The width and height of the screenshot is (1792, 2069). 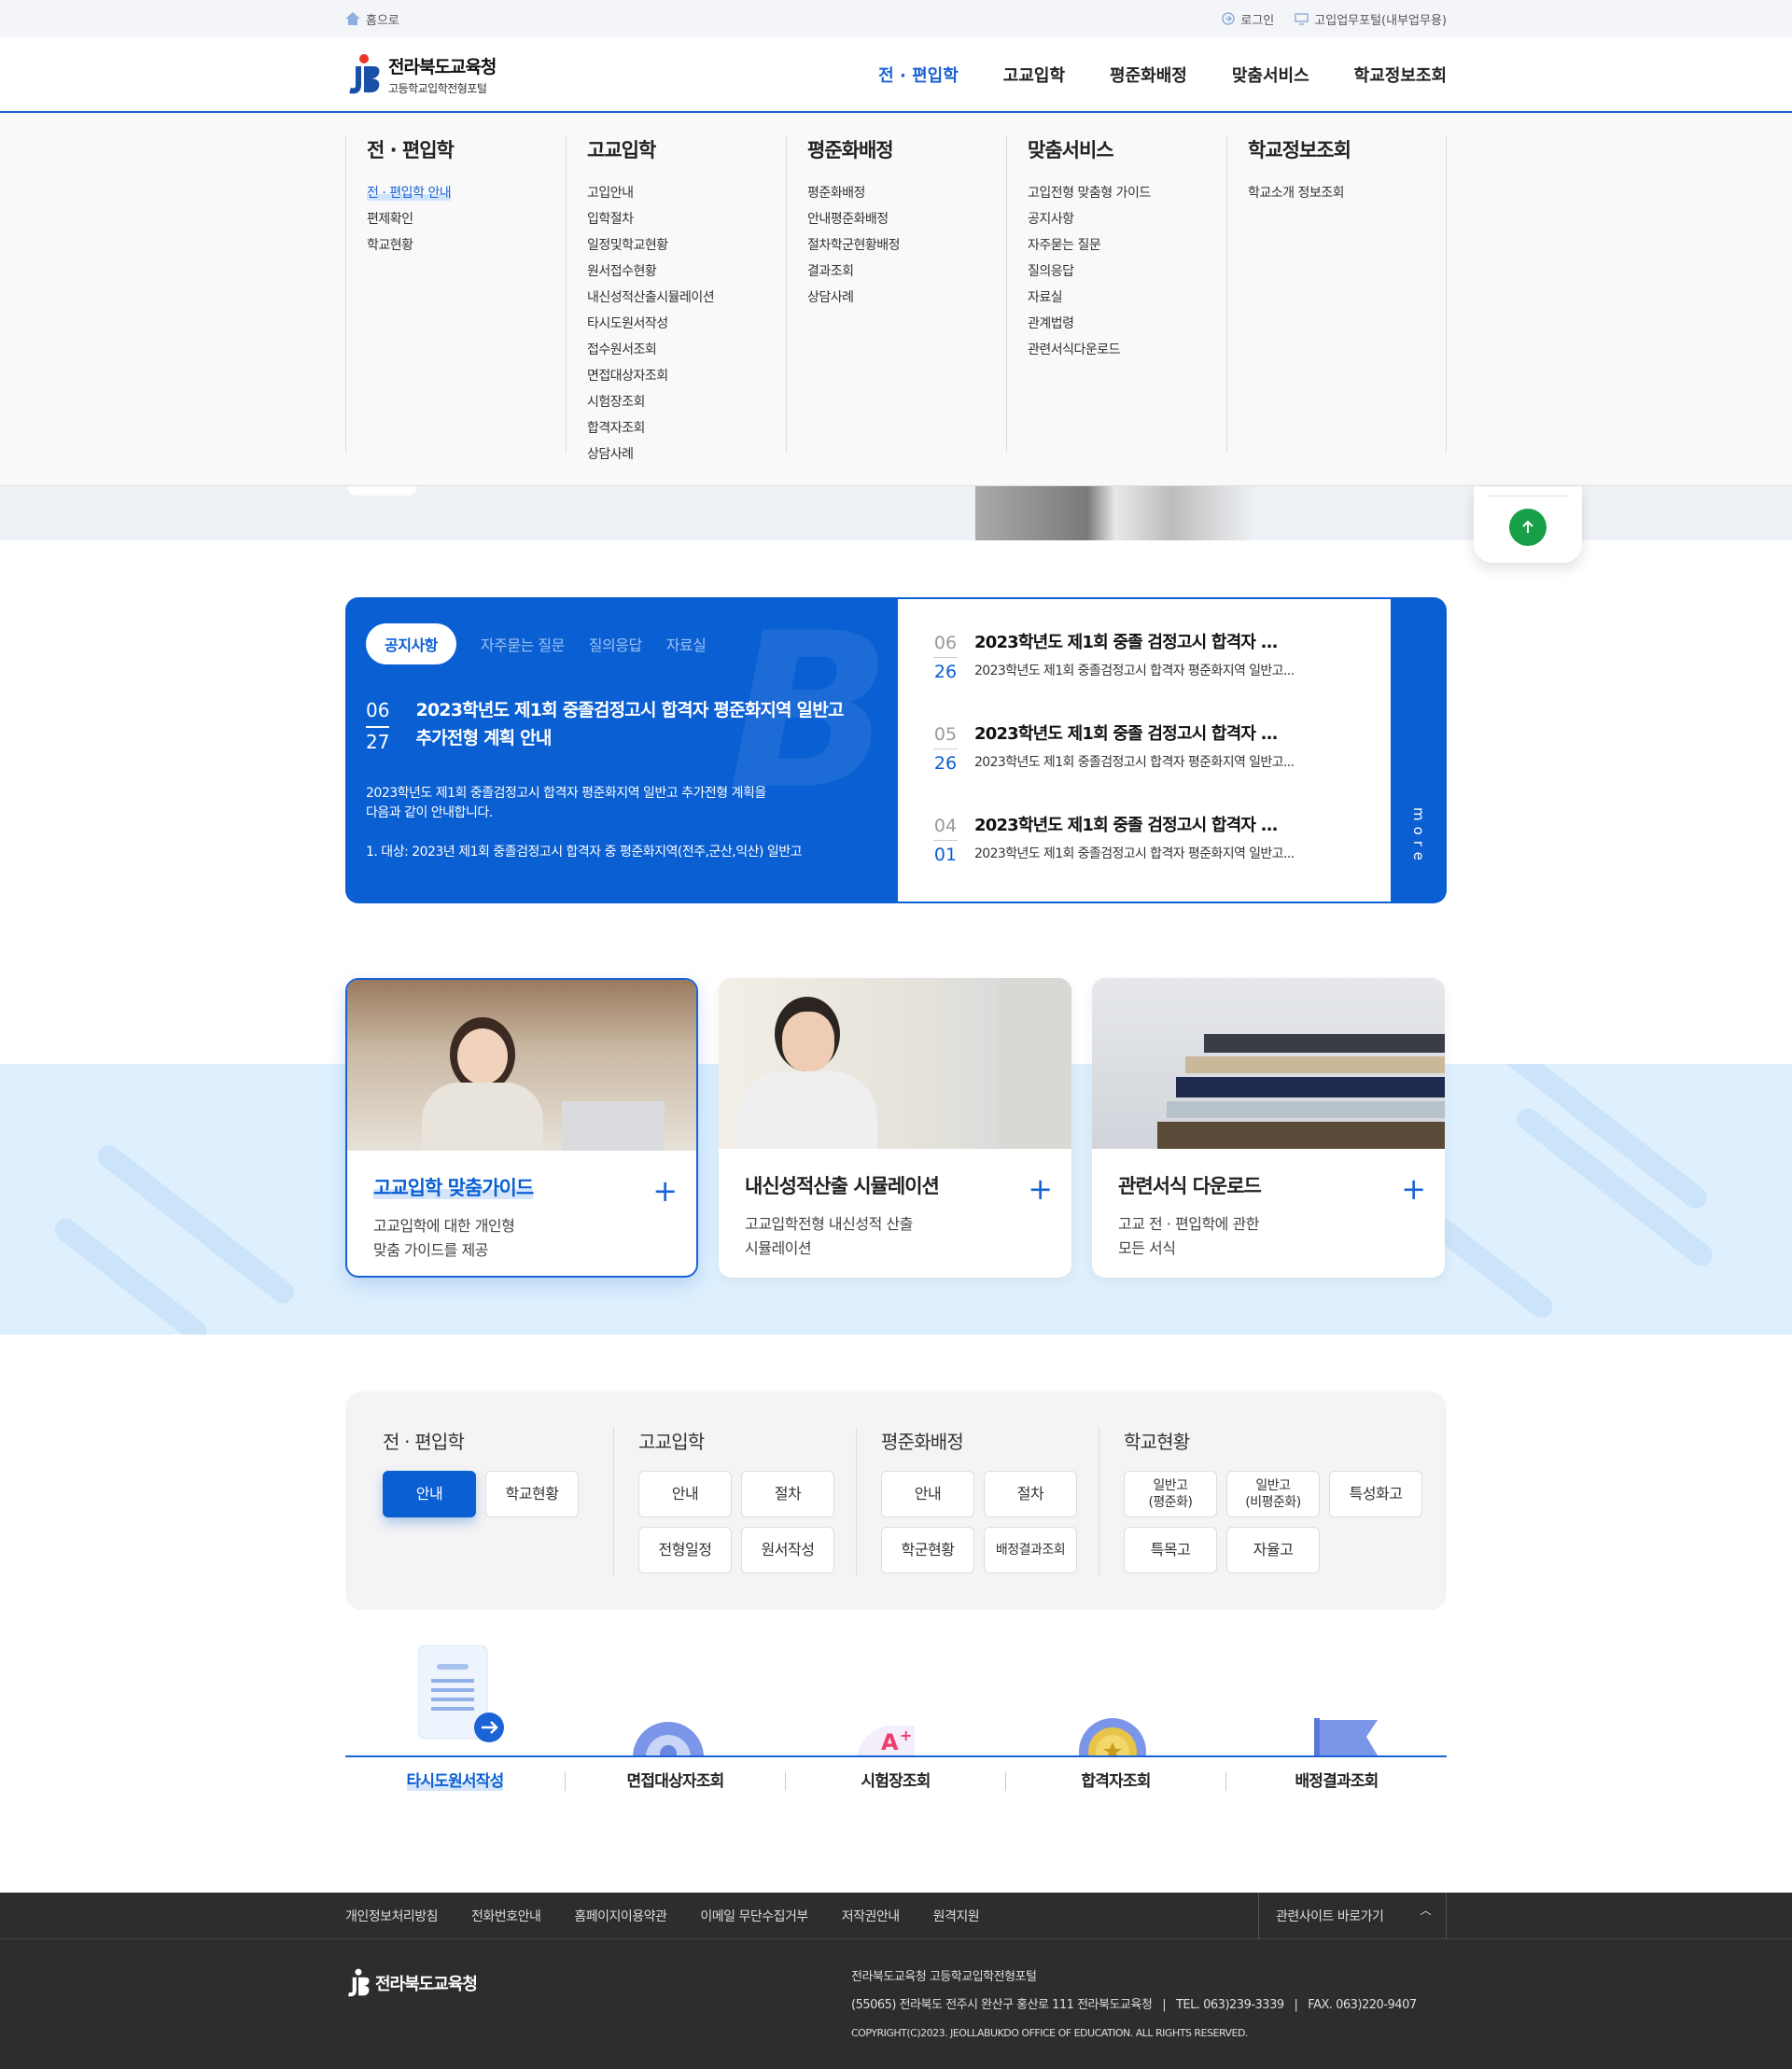 What do you see at coordinates (896, 1756) in the screenshot?
I see `icon-row-baseline` at bounding box center [896, 1756].